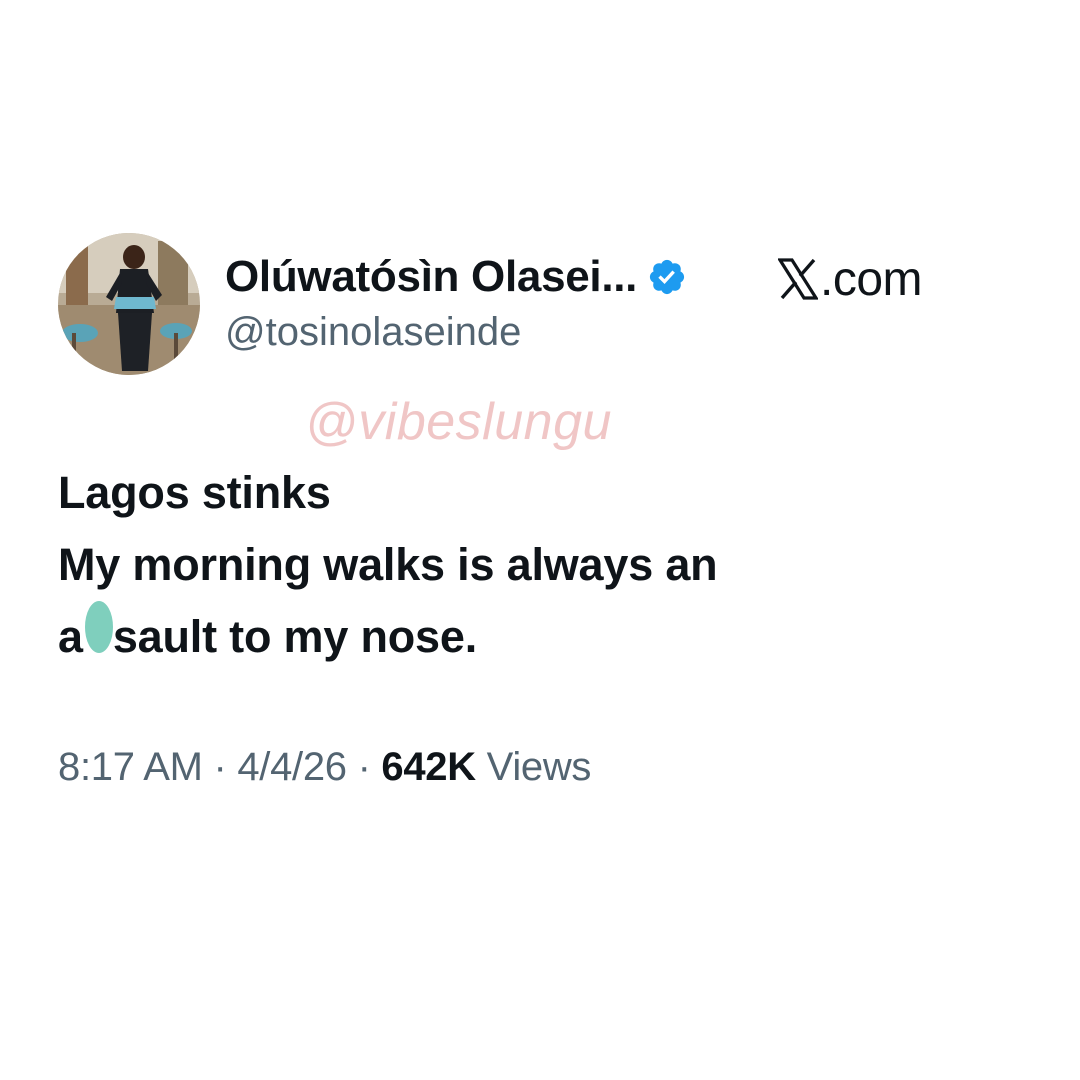 The width and height of the screenshot is (1080, 1080). I want to click on avatar-photo, so click(129, 304).